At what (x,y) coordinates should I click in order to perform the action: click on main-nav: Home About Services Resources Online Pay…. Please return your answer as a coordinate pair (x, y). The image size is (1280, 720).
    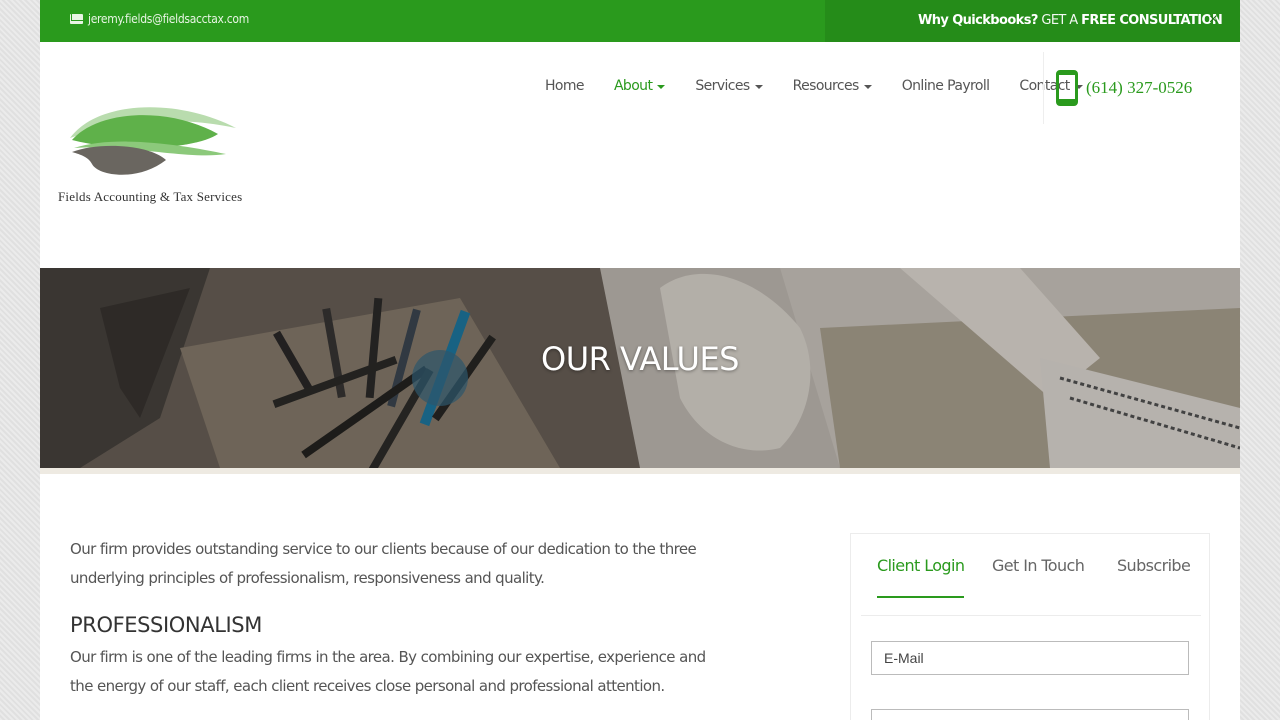
    Looking at the image, I should click on (814, 86).